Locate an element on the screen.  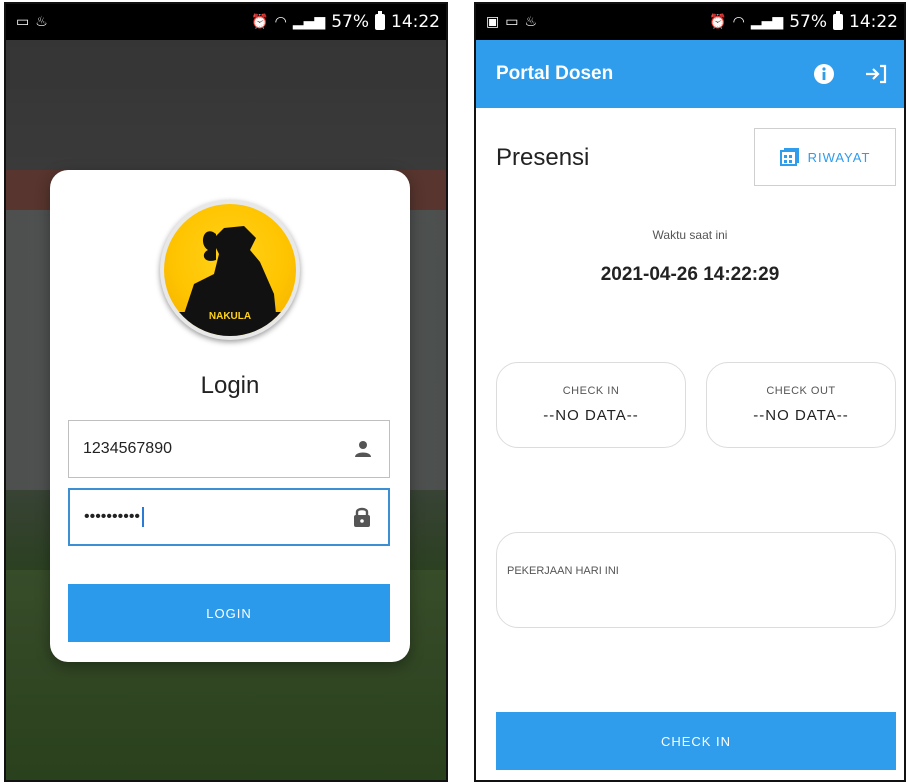
info-icon is located at coordinates (824, 74).